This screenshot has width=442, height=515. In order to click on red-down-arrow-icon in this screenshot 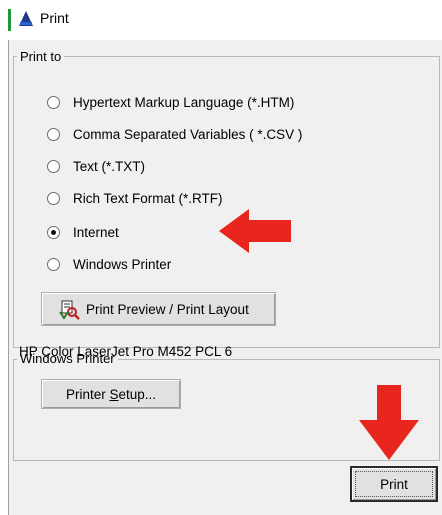, I will do `click(389, 422)`.